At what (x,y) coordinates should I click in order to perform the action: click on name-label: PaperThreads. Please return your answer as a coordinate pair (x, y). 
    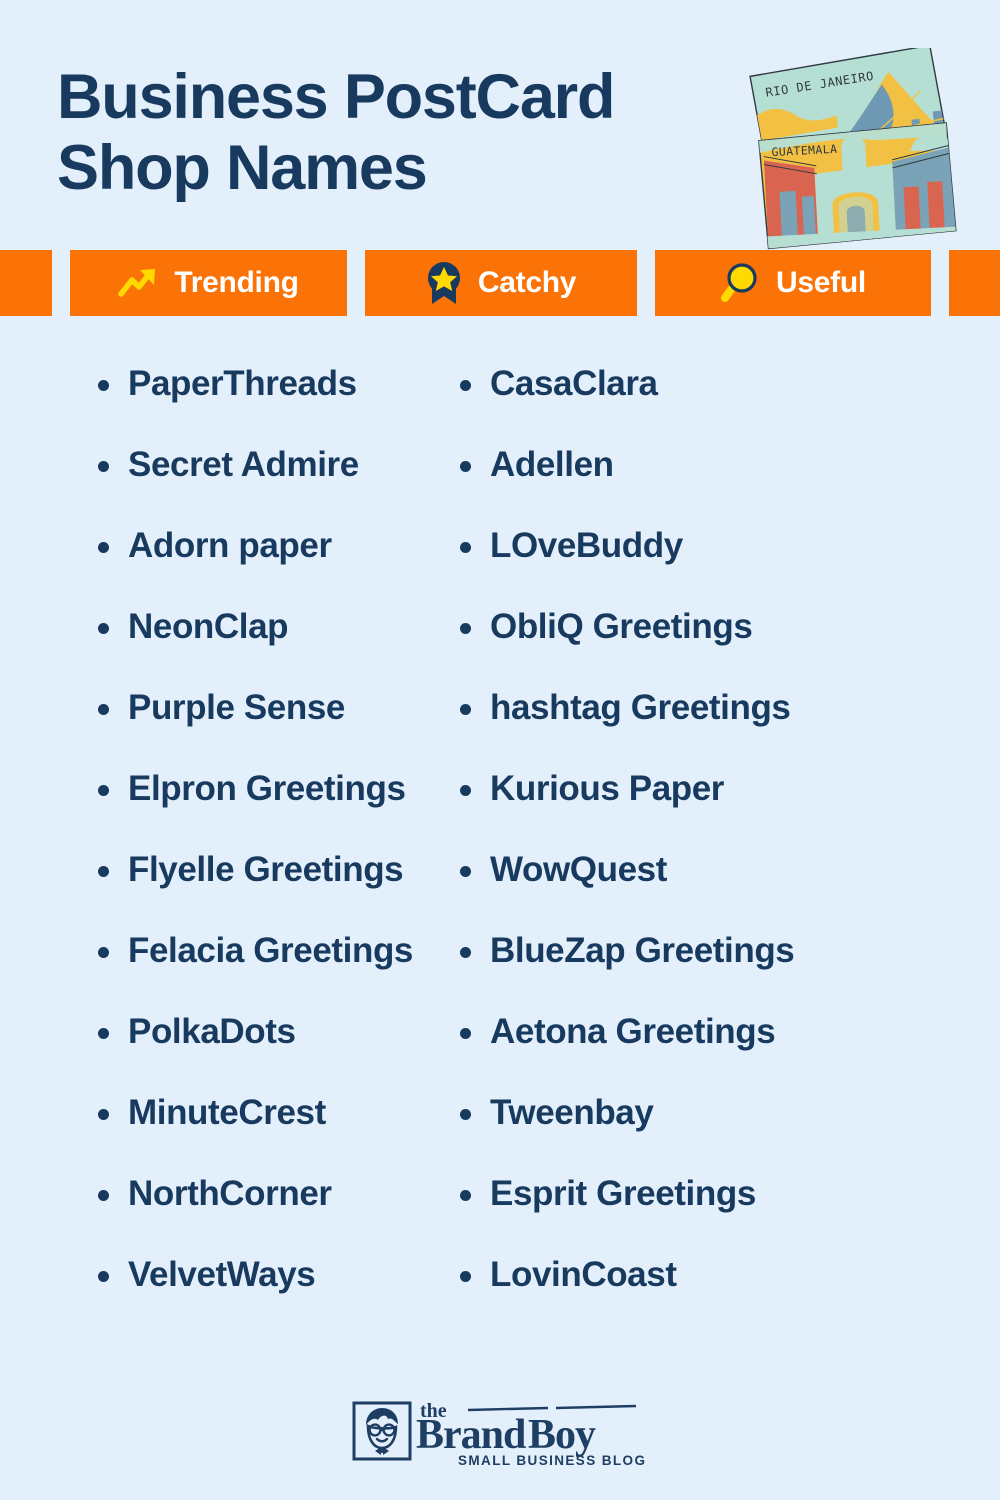
    Looking at the image, I should click on (242, 383).